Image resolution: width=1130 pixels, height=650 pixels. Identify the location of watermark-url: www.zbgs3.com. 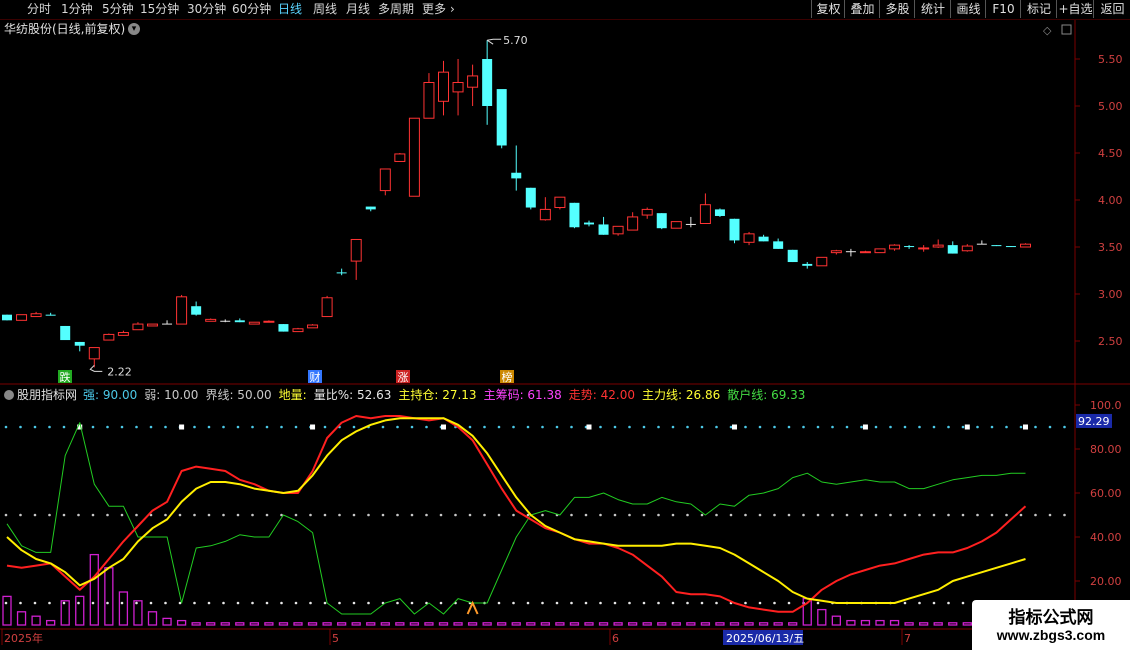
(1051, 635).